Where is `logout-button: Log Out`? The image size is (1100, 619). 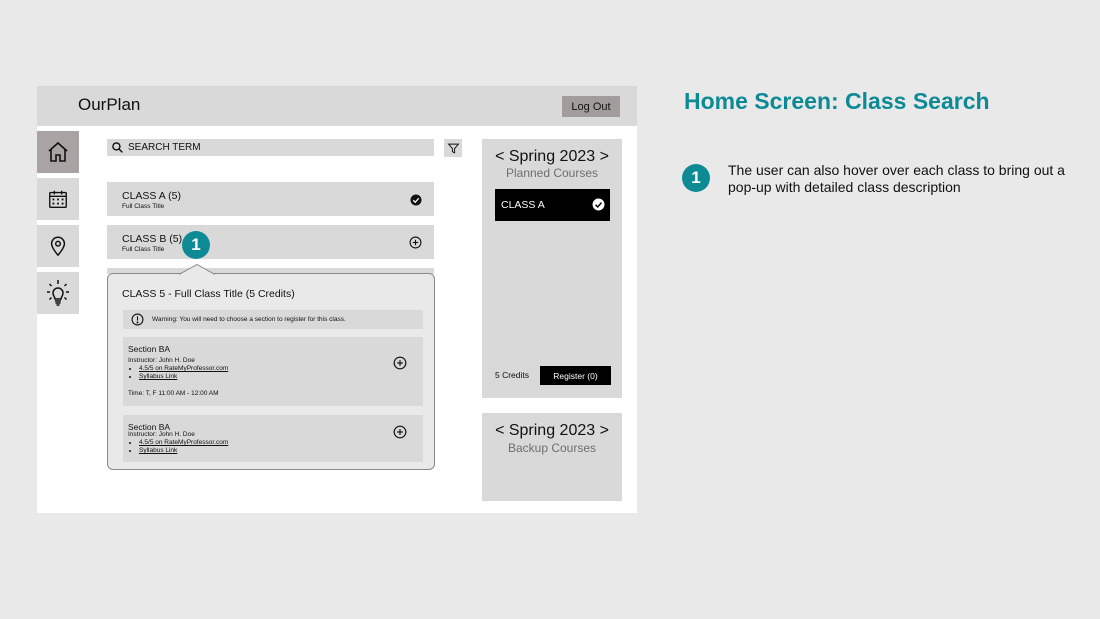 logout-button: Log Out is located at coordinates (591, 106).